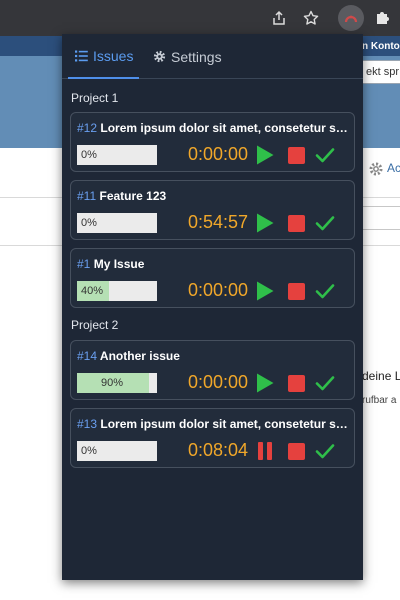 Image resolution: width=400 pixels, height=600 pixels. Describe the element at coordinates (87, 356) in the screenshot. I see `issue-number: #14` at that location.